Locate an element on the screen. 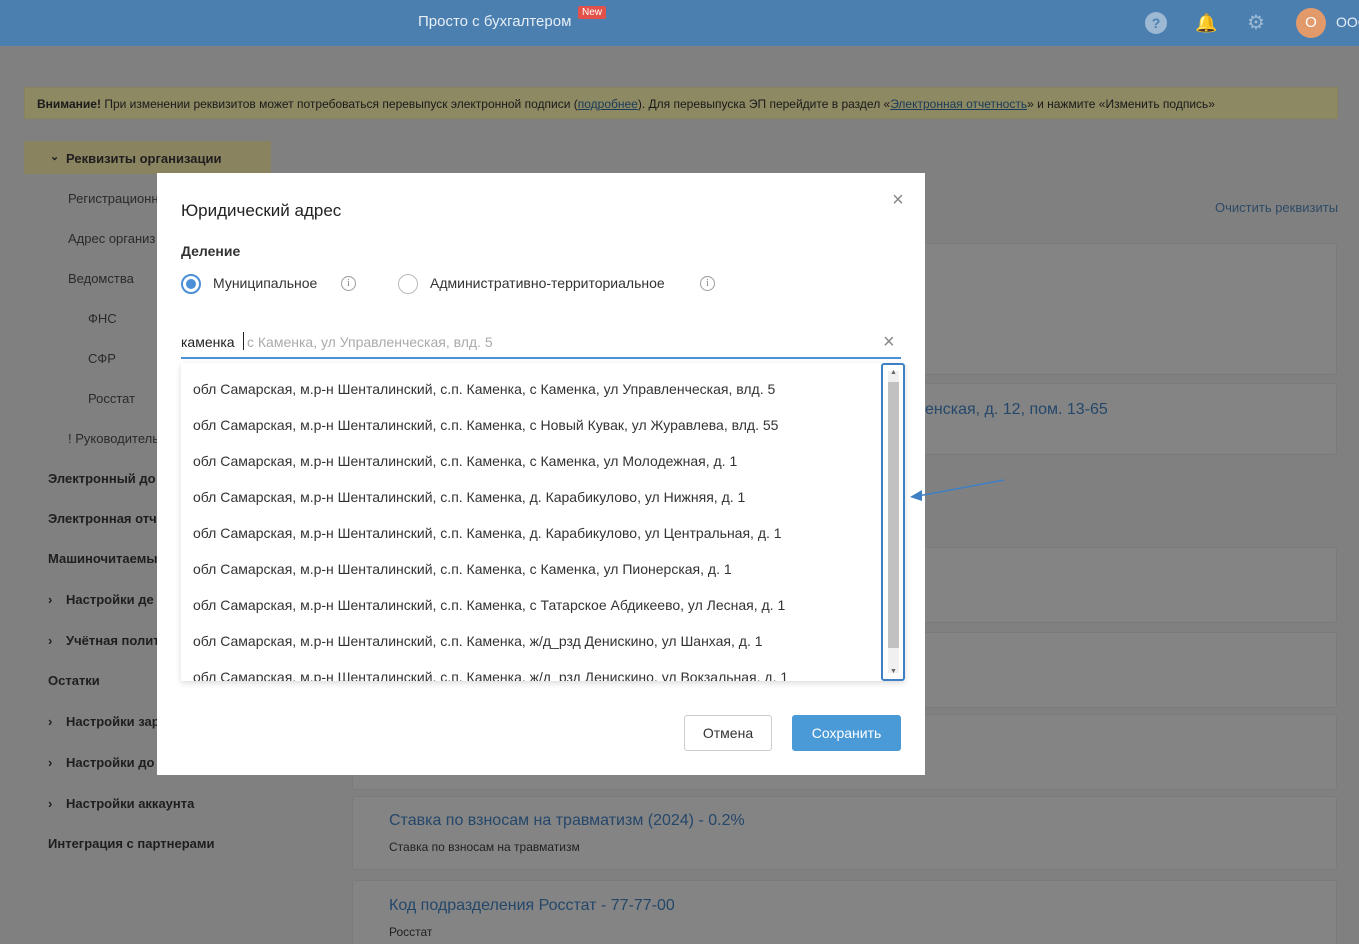  sidebar-item-label: Настройки до is located at coordinates (110, 762).